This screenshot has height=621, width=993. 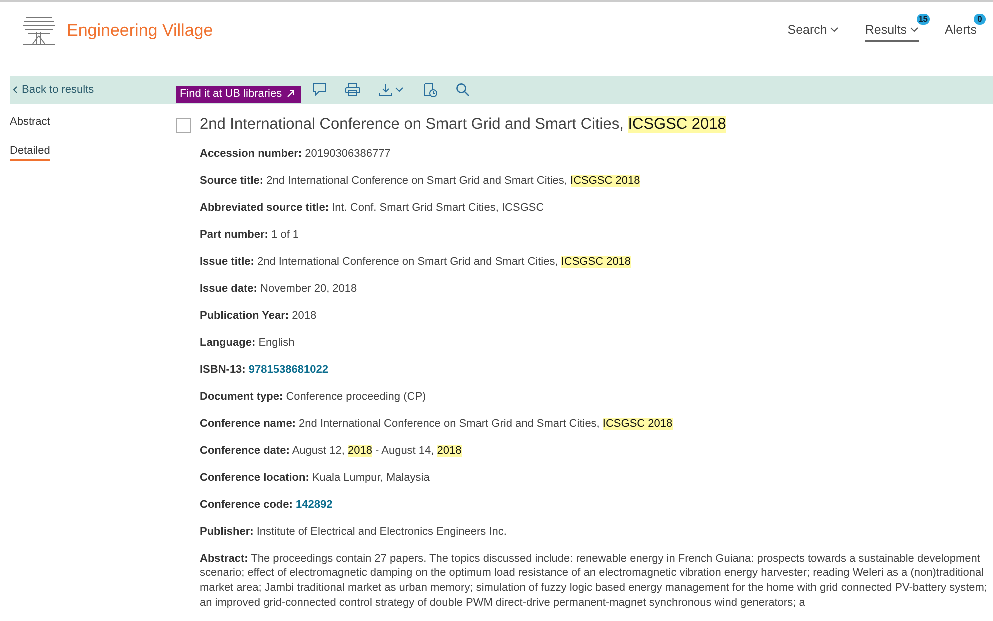 I want to click on sidebar-tab: Detailed, so click(x=30, y=153).